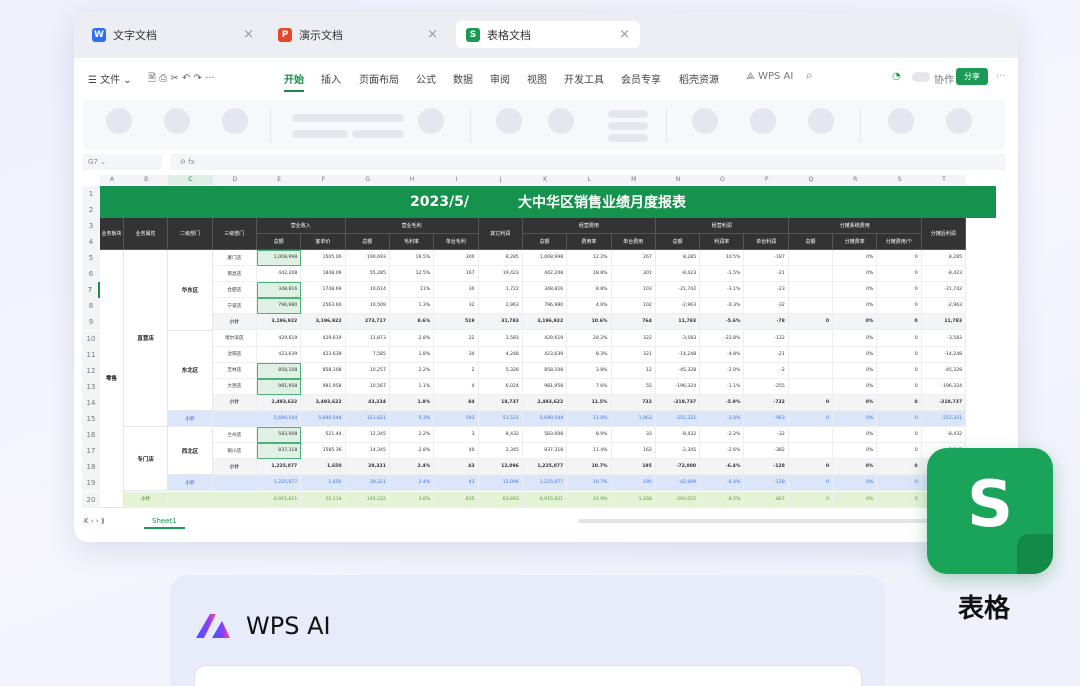 This screenshot has width=1080, height=686. What do you see at coordinates (633, 402) in the screenshot?
I see `data-cell: 732` at bounding box center [633, 402].